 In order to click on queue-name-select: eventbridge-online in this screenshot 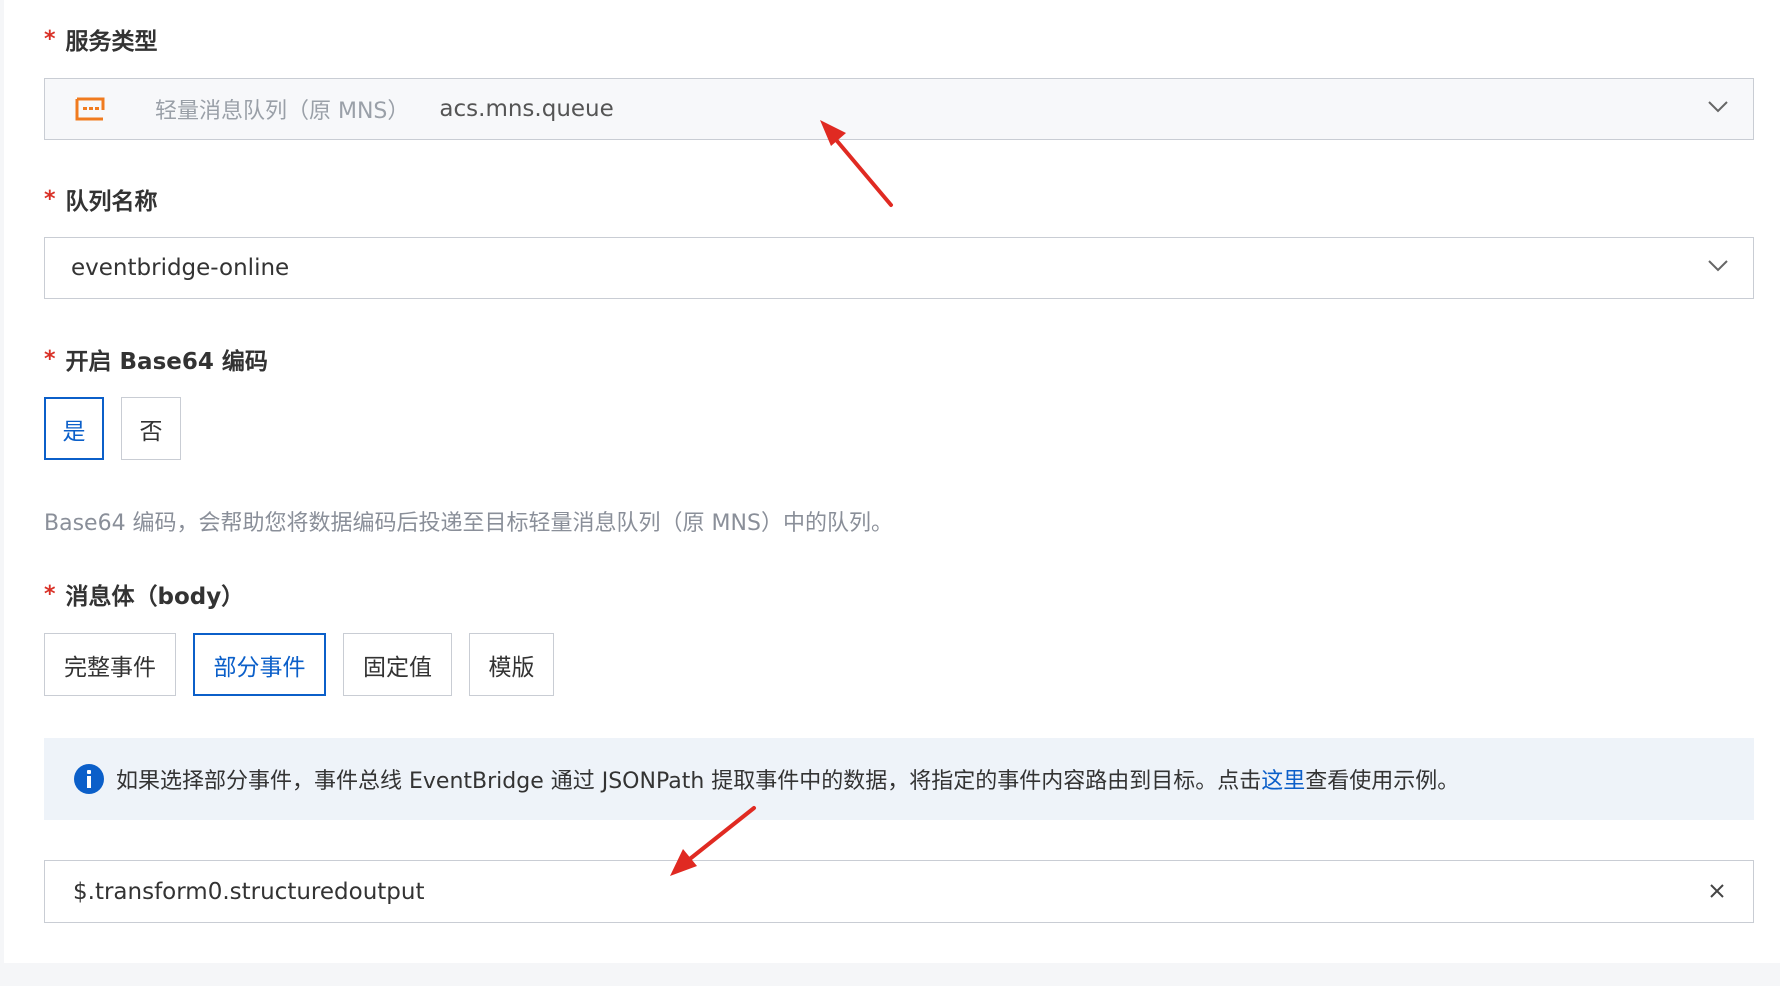, I will do `click(899, 268)`.